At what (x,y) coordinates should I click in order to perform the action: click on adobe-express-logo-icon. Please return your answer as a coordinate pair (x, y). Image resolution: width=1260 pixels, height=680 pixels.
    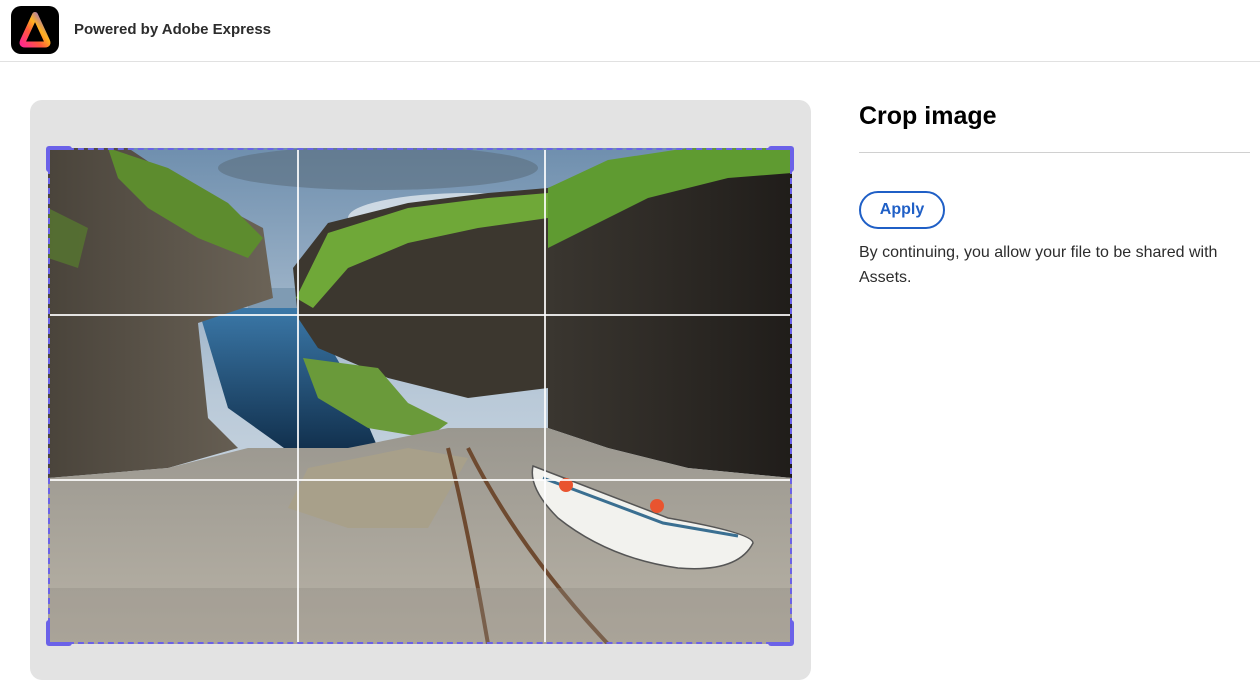
    Looking at the image, I should click on (35, 30).